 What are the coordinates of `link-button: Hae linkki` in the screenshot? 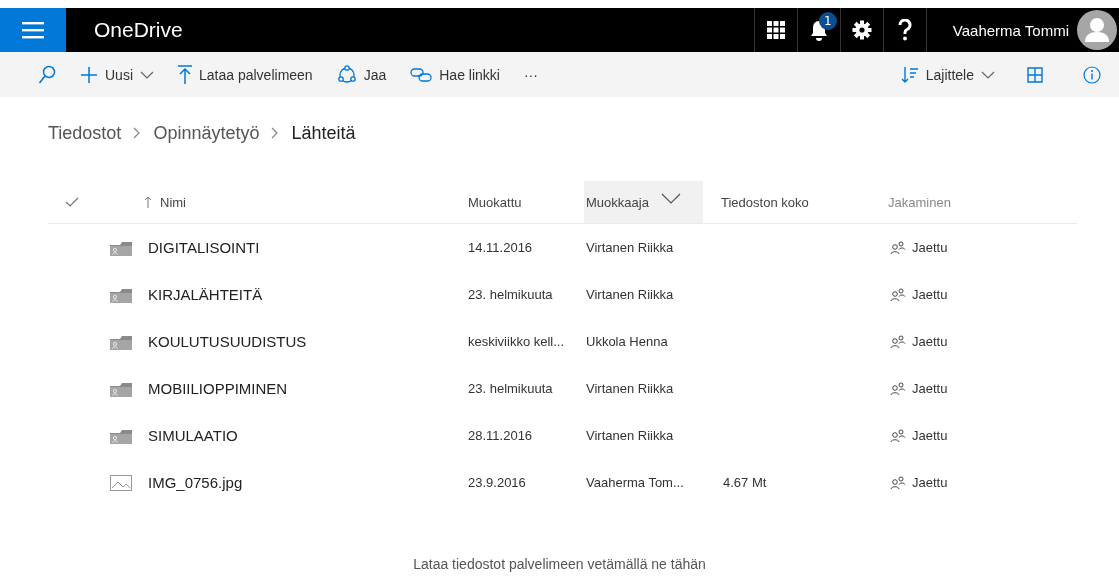 It's located at (455, 74).